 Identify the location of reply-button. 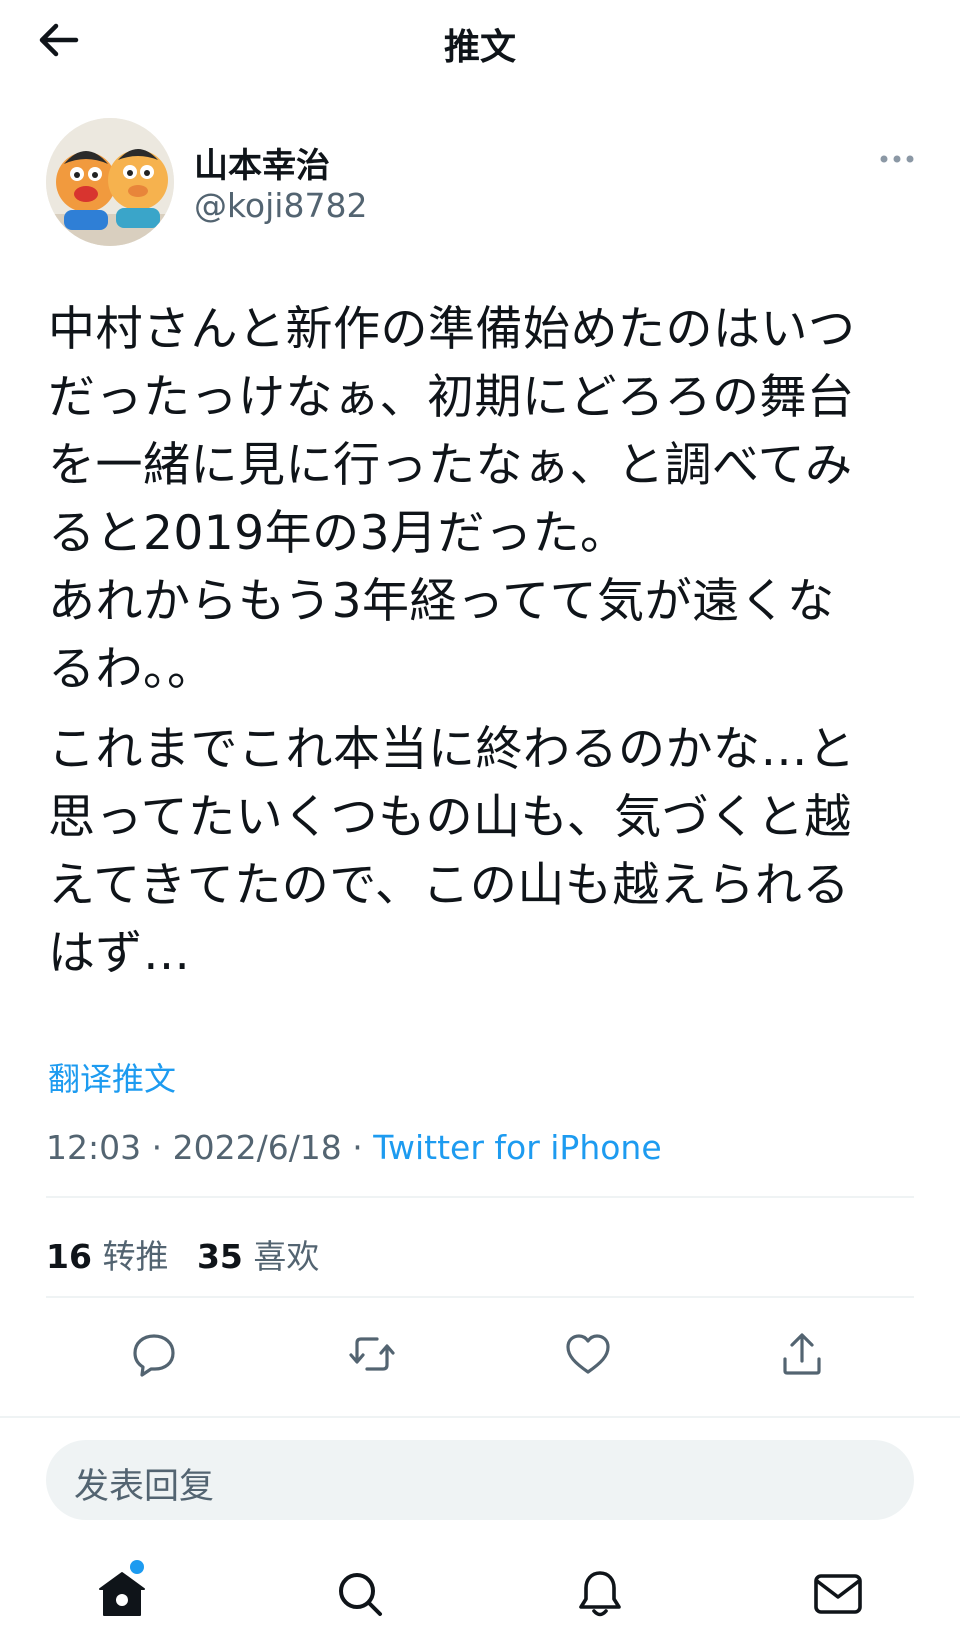
(154, 1354).